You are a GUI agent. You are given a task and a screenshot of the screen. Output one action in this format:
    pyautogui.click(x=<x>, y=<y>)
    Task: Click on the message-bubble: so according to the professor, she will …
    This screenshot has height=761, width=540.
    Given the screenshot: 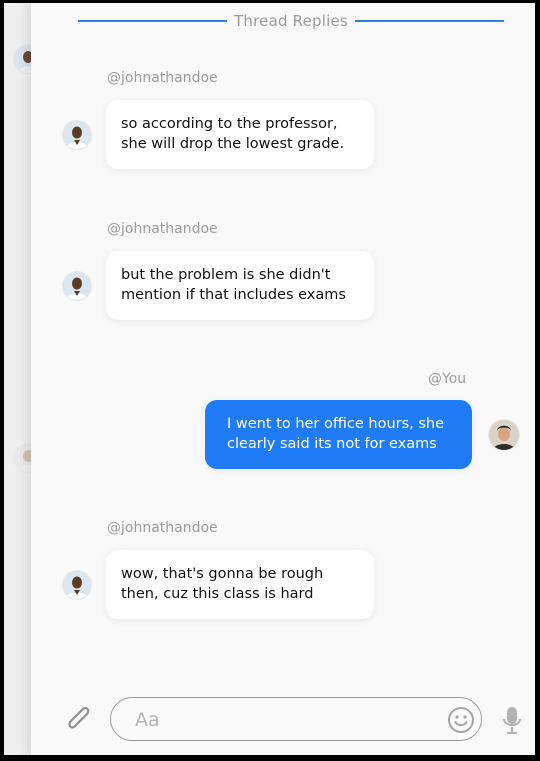 What is the action you would take?
    pyautogui.click(x=240, y=134)
    